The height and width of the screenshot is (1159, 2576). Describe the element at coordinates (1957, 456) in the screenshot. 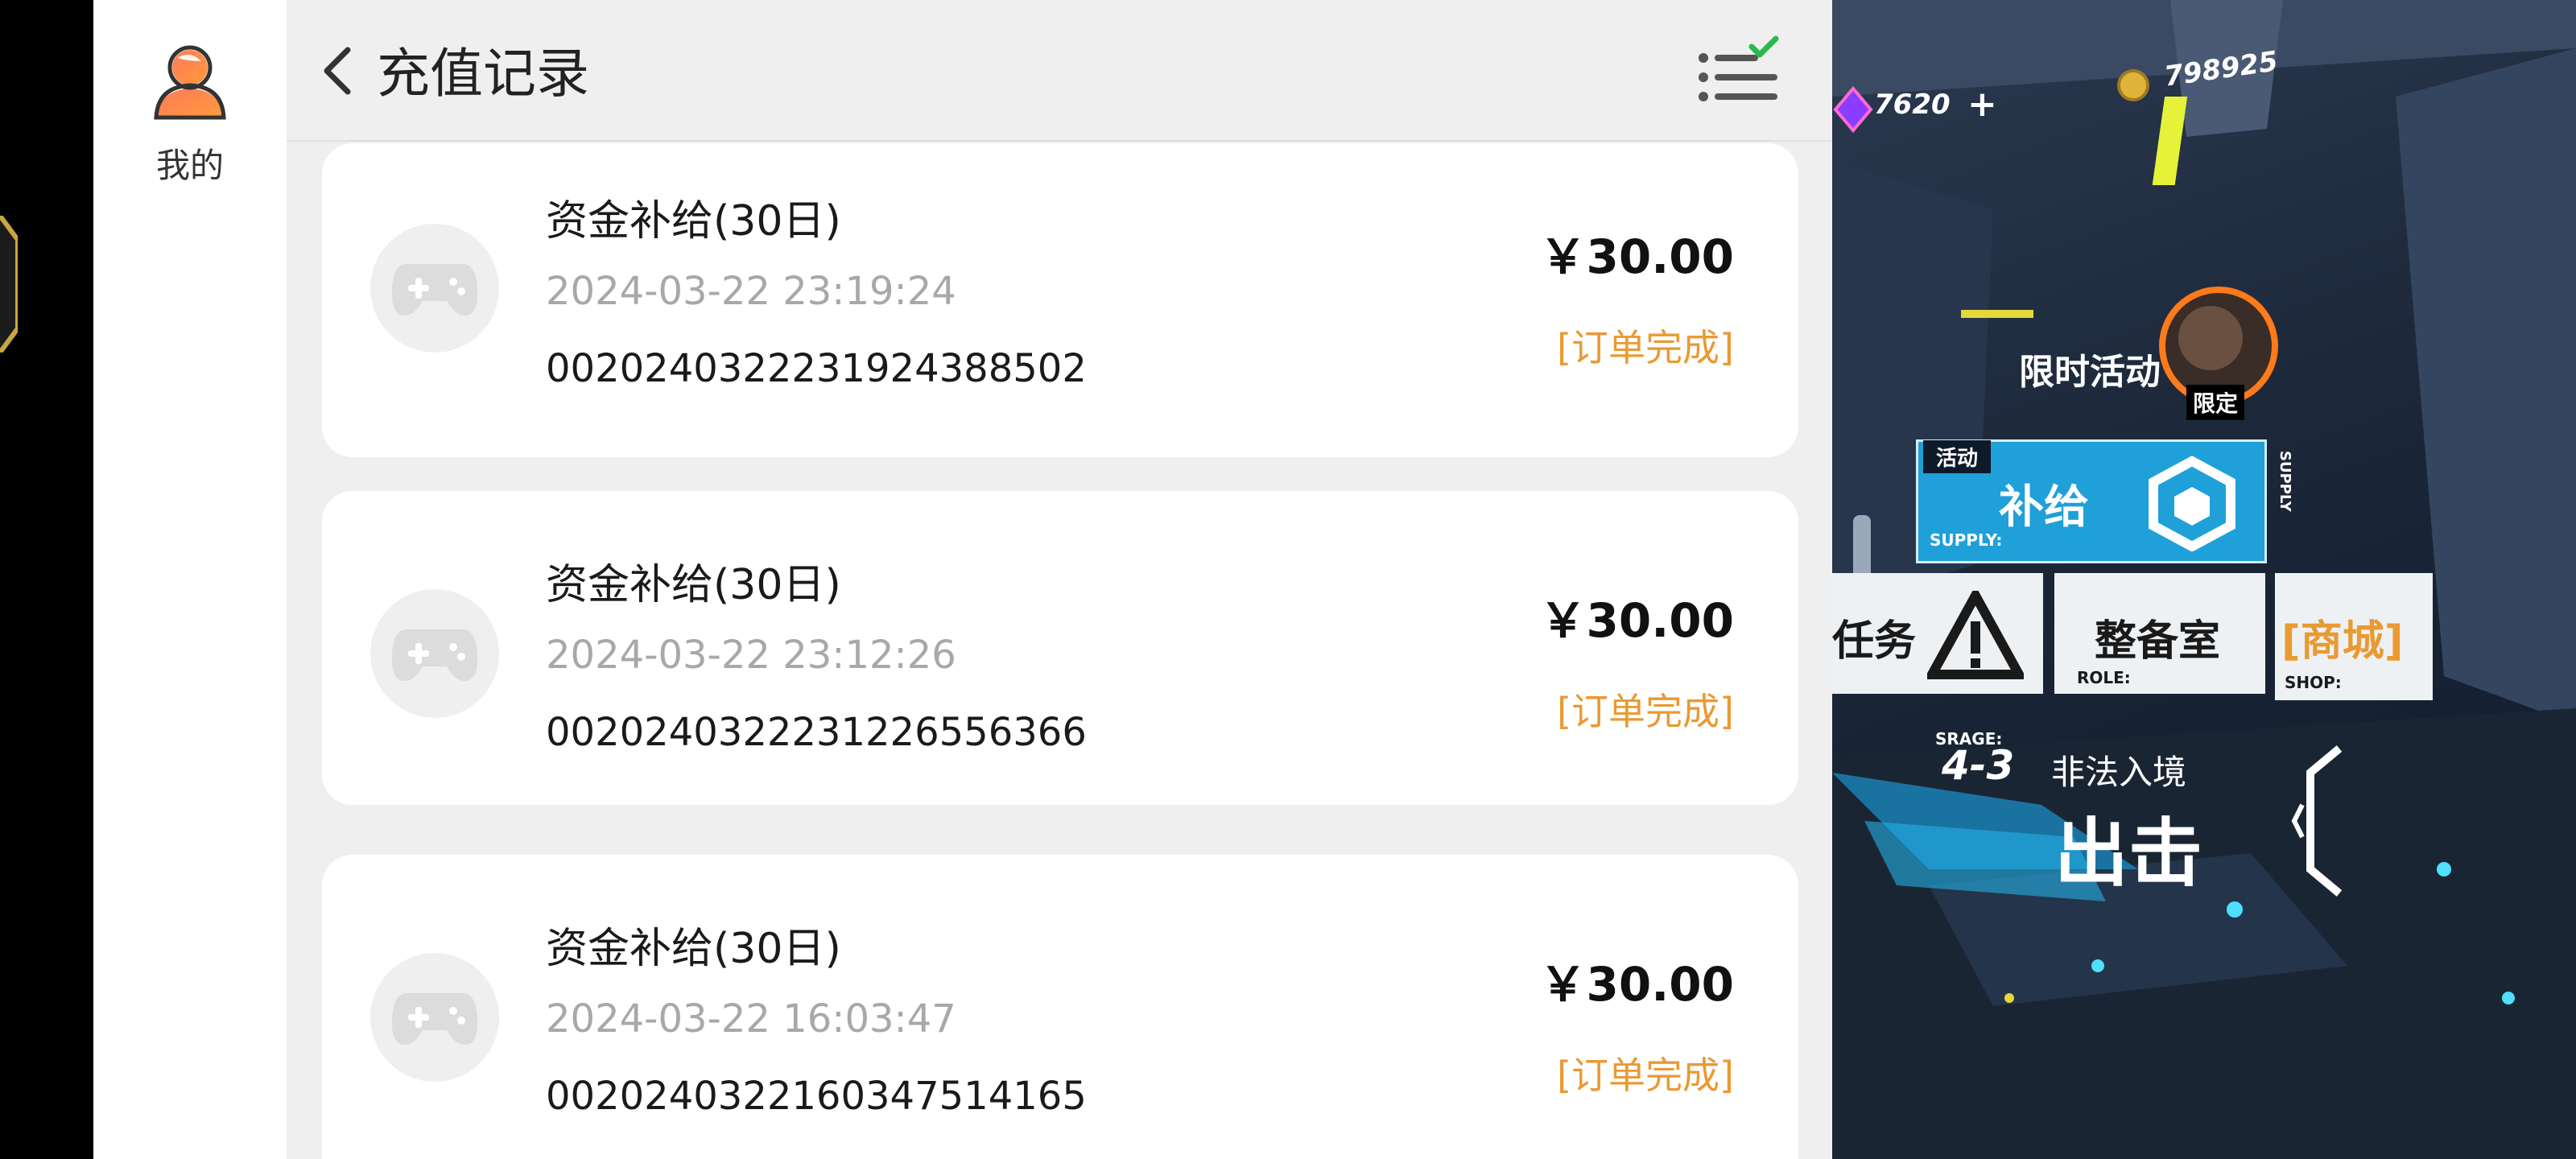

I see `activity-tag: 活动` at that location.